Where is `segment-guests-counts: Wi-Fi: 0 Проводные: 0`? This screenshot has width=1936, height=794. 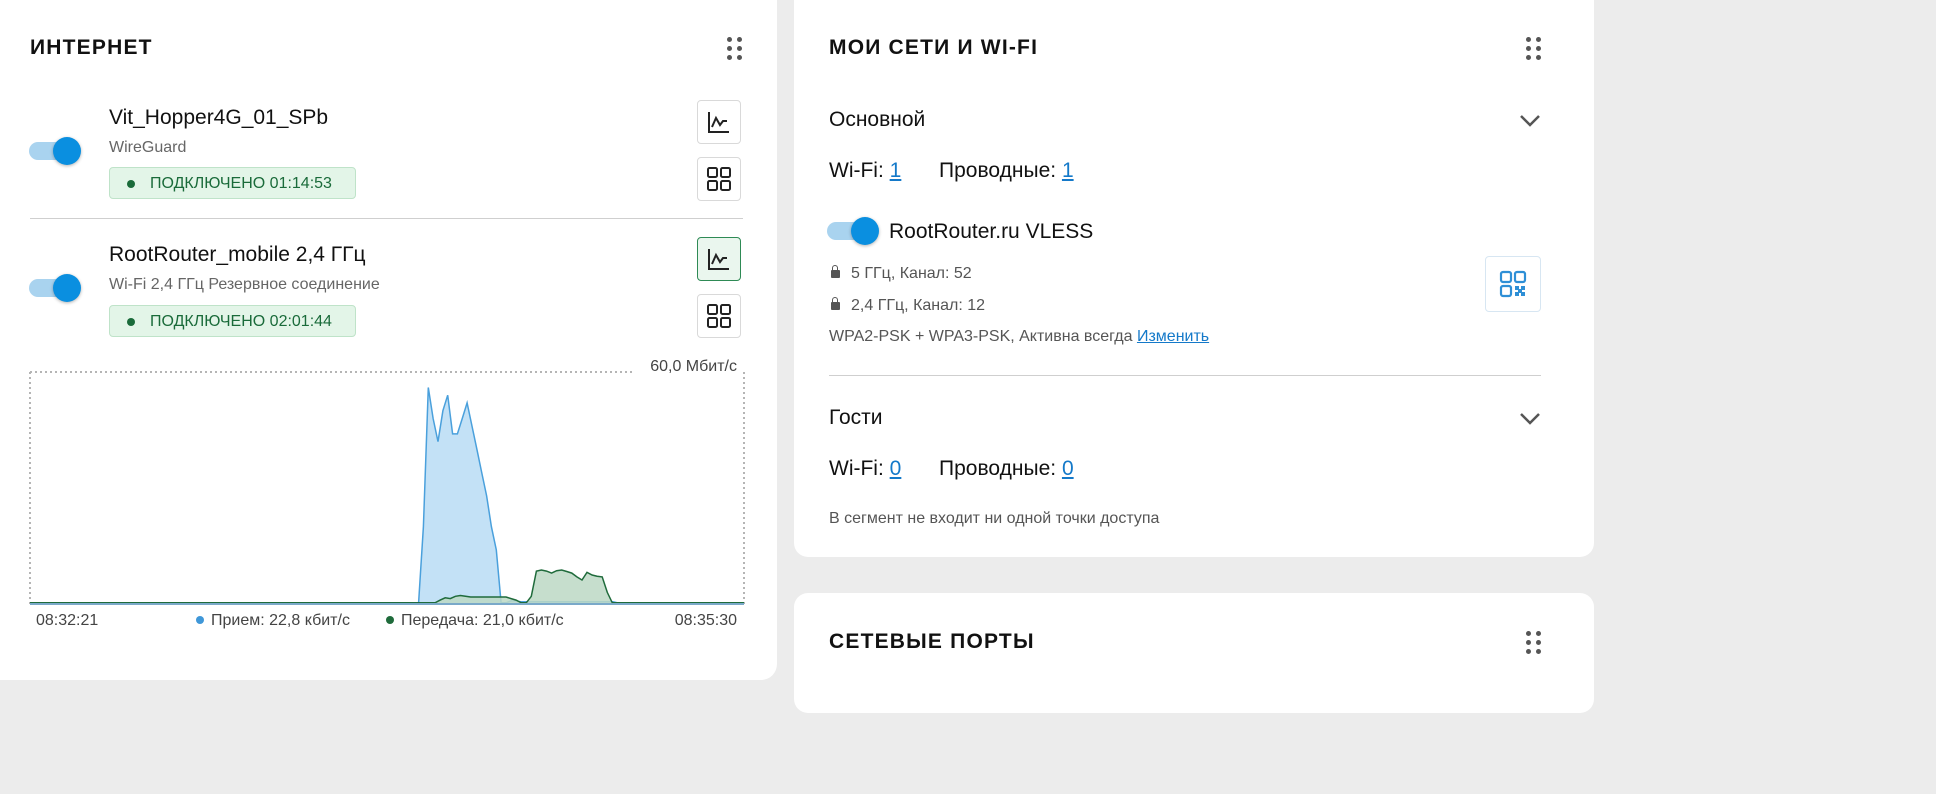 segment-guests-counts: Wi-Fi: 0 Проводные: 0 is located at coordinates (951, 469).